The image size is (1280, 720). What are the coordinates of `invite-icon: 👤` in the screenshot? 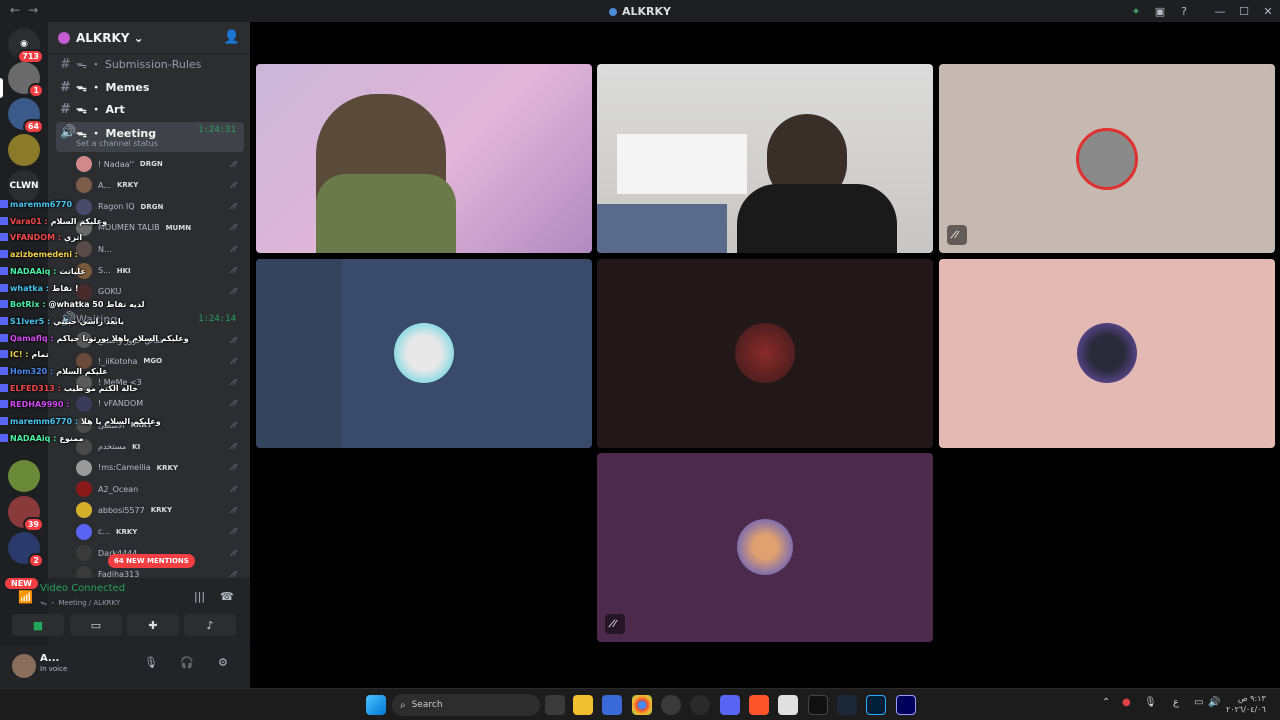 It's located at (232, 37).